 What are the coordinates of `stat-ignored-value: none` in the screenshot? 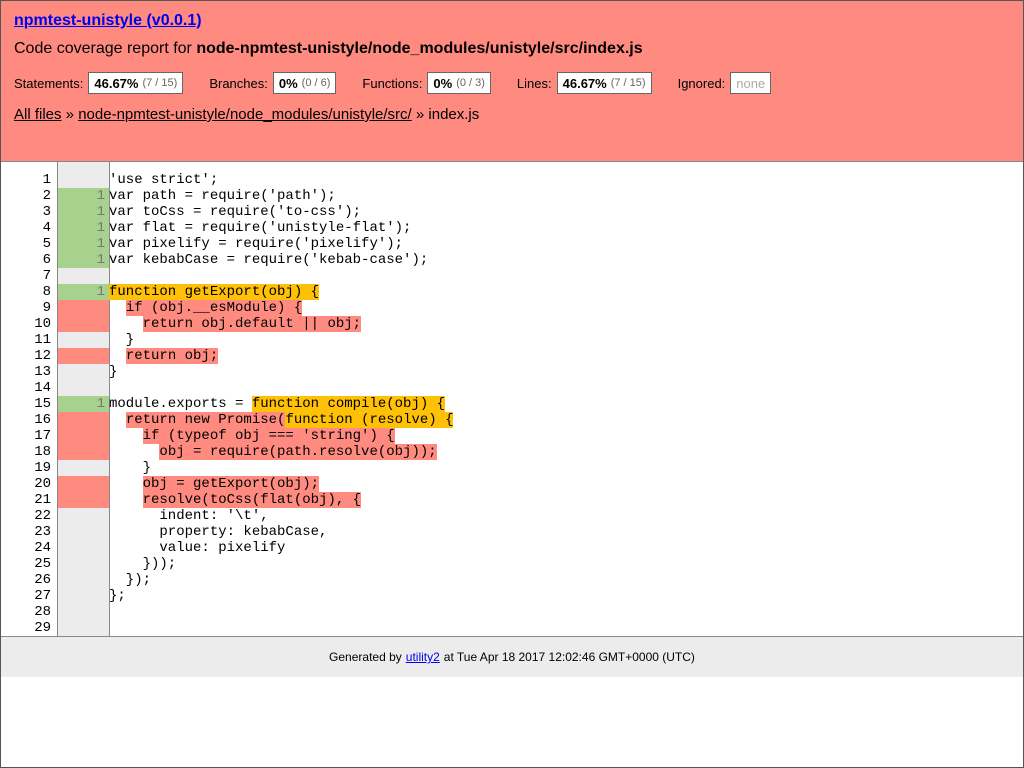 It's located at (751, 83).